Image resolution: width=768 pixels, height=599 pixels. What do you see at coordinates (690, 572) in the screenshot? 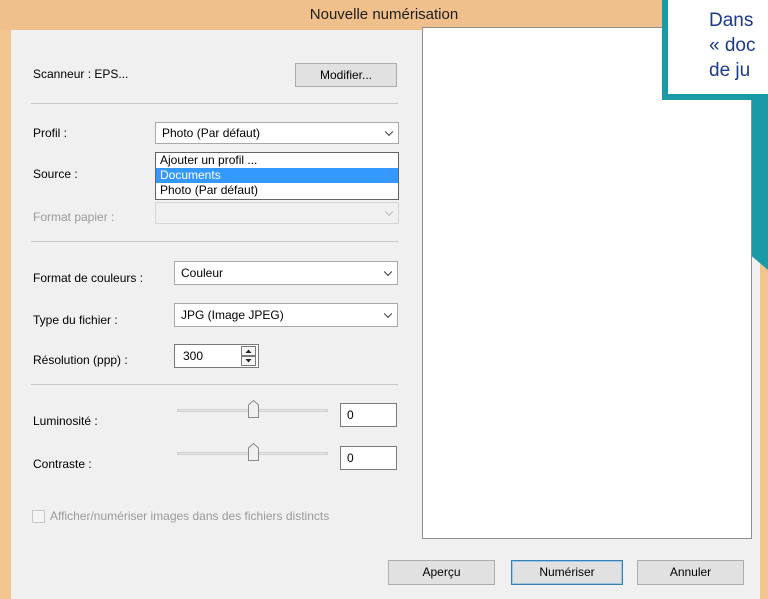
I see `cancel-button: Annuler` at bounding box center [690, 572].